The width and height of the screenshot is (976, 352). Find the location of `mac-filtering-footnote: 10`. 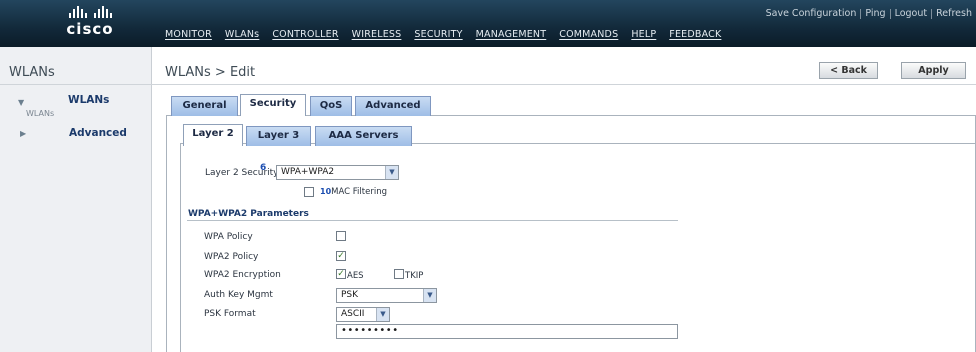

mac-filtering-footnote: 10 is located at coordinates (326, 191).